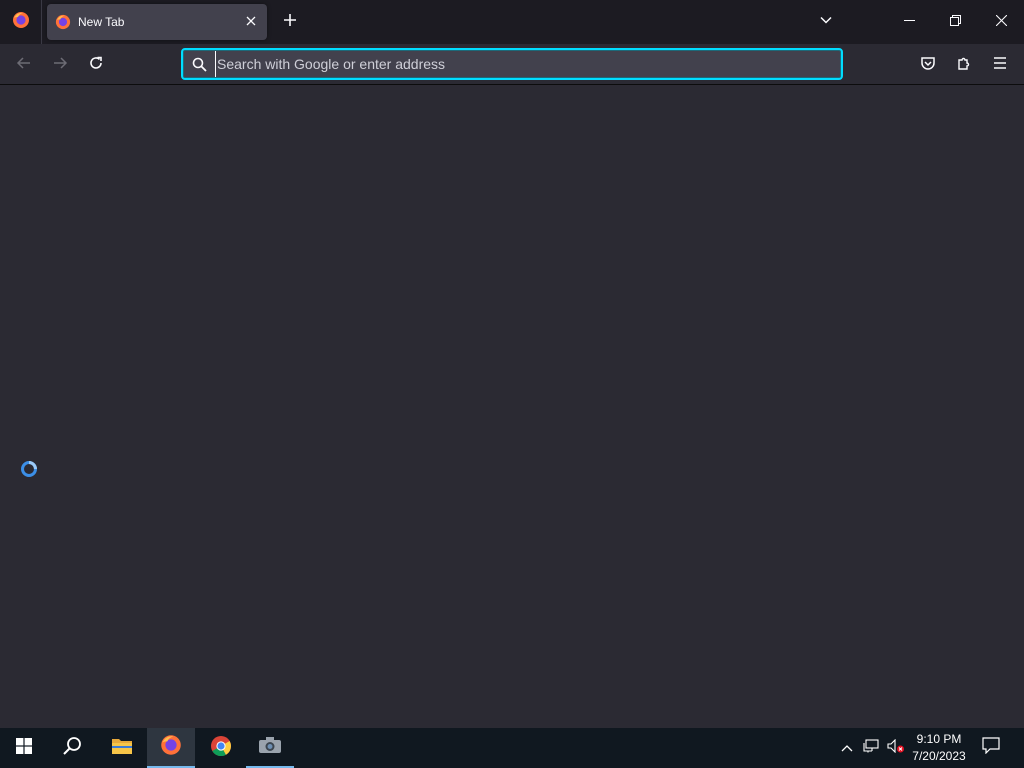 This screenshot has height=768, width=1024. I want to click on hamburger-icon, so click(1000, 65).